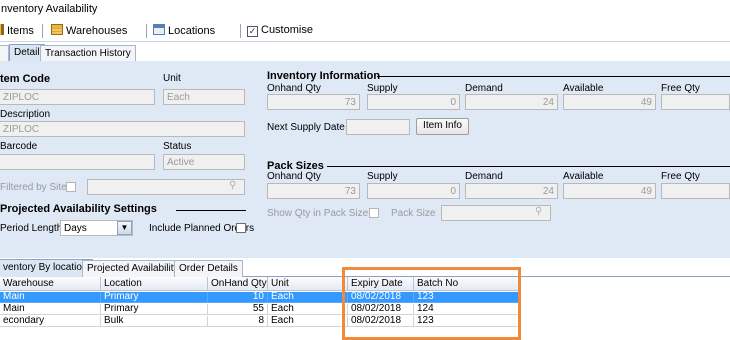 The image size is (730, 340). Describe the element at coordinates (238, 284) in the screenshot. I see `column-header-onhand-qty: OnHand Qty` at that location.